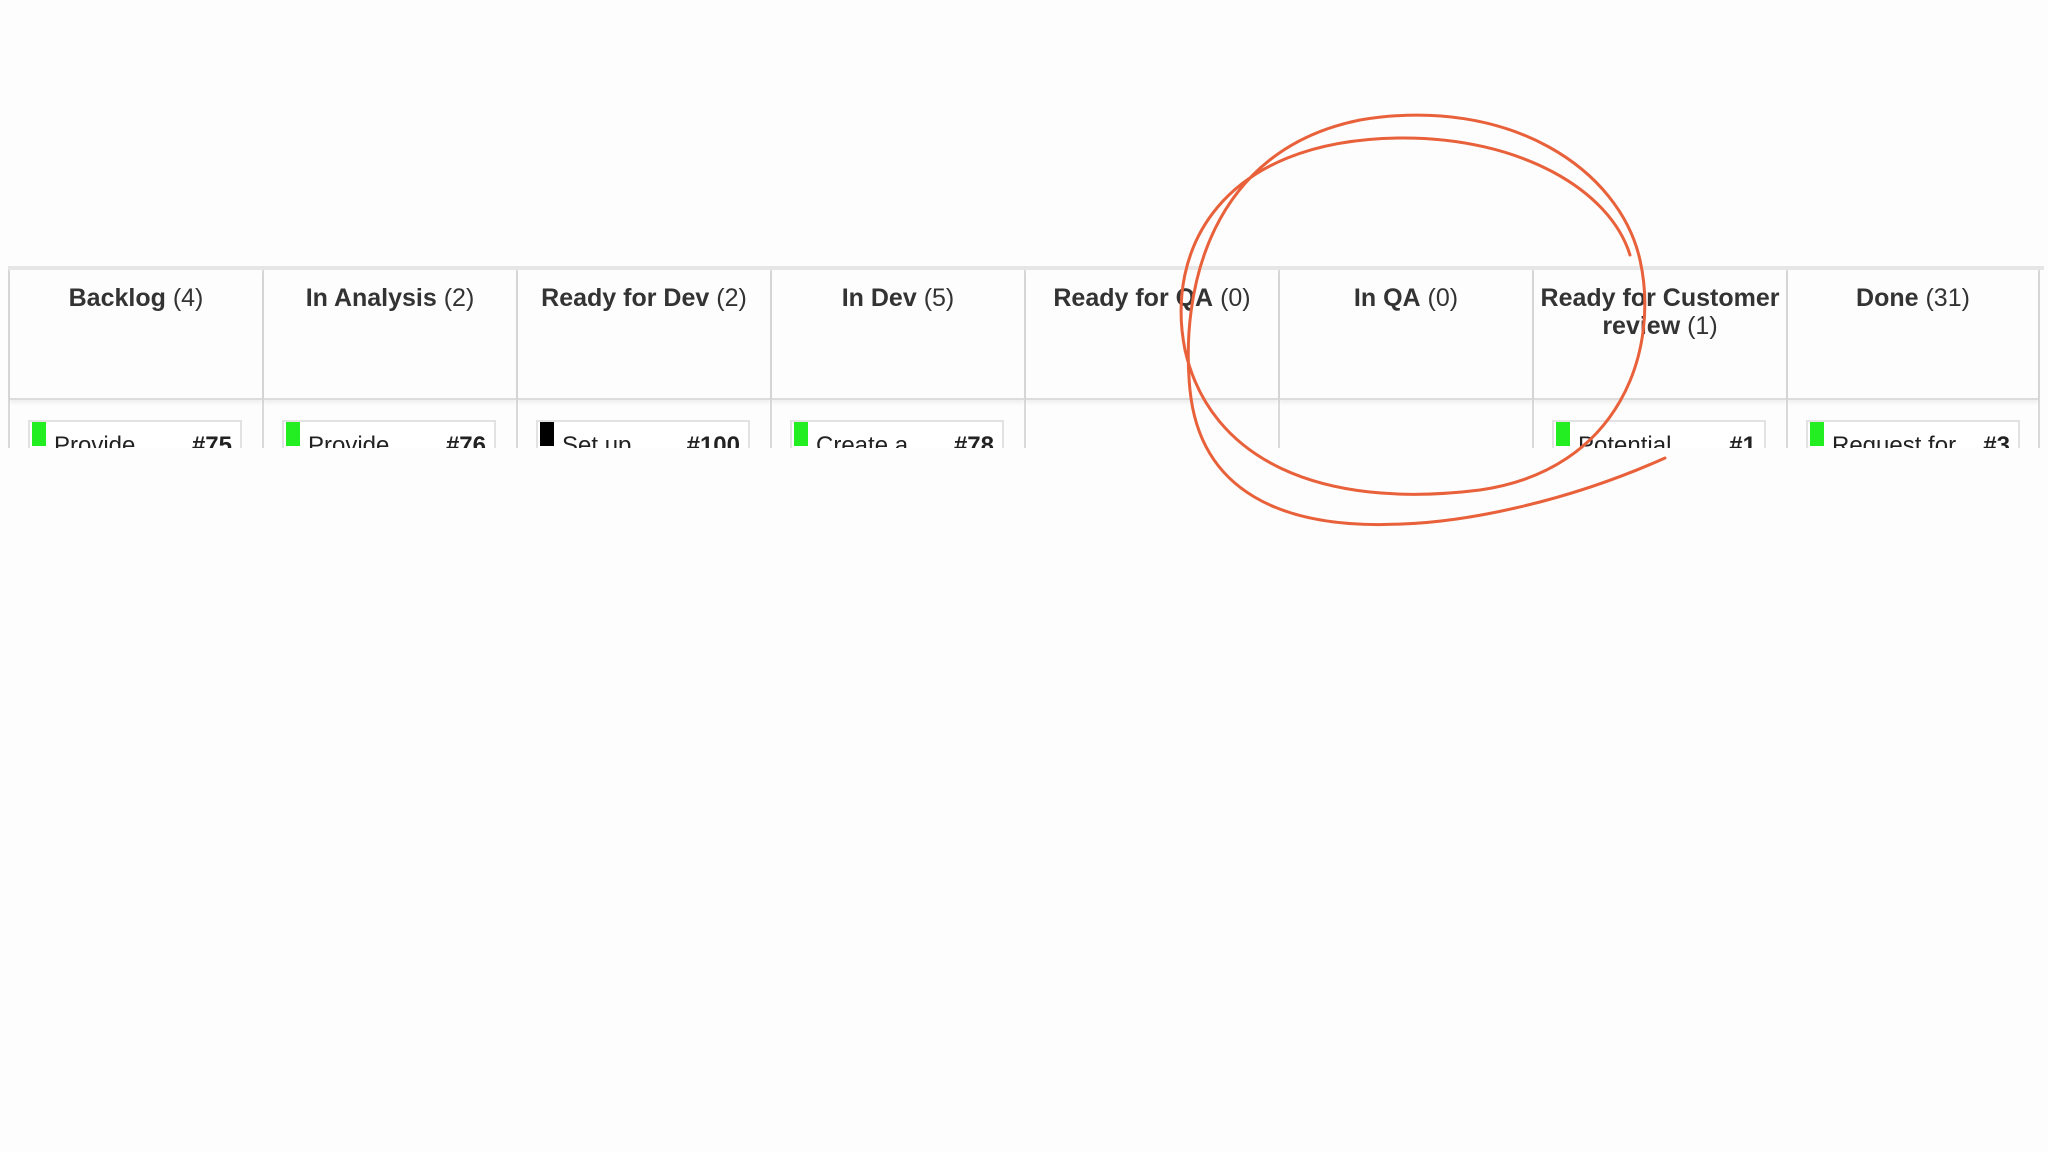 The height and width of the screenshot is (1152, 2048). Describe the element at coordinates (644, 335) in the screenshot. I see `column-header: Ready for Dev (2)` at that location.